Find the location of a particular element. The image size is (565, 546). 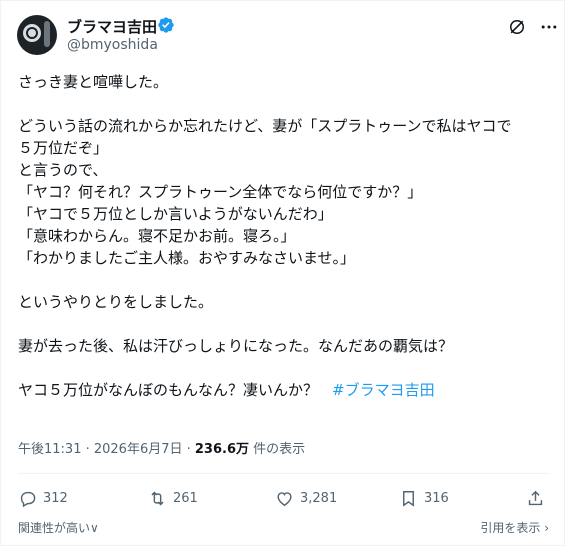

reply-icon is located at coordinates (28, 499).